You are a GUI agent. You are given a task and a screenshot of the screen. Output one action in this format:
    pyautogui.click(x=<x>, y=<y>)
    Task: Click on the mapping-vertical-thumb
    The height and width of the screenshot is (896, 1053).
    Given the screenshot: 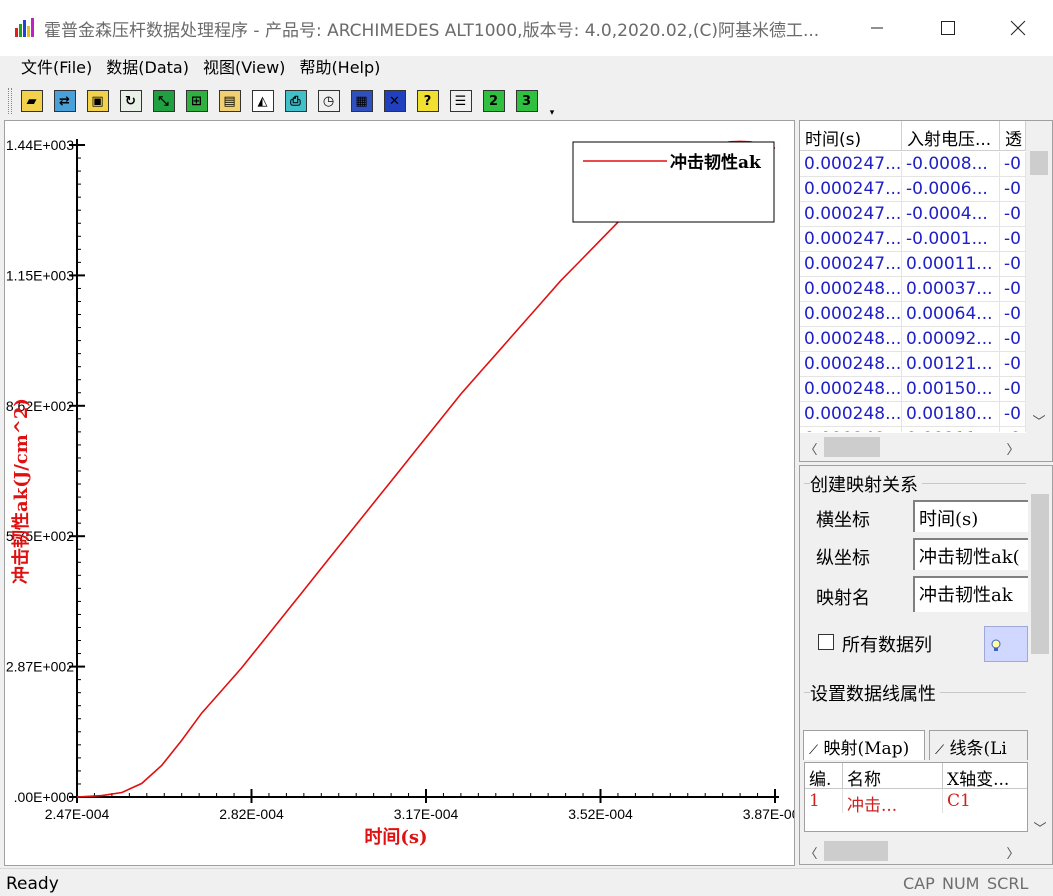 What is the action you would take?
    pyautogui.click(x=1040, y=574)
    